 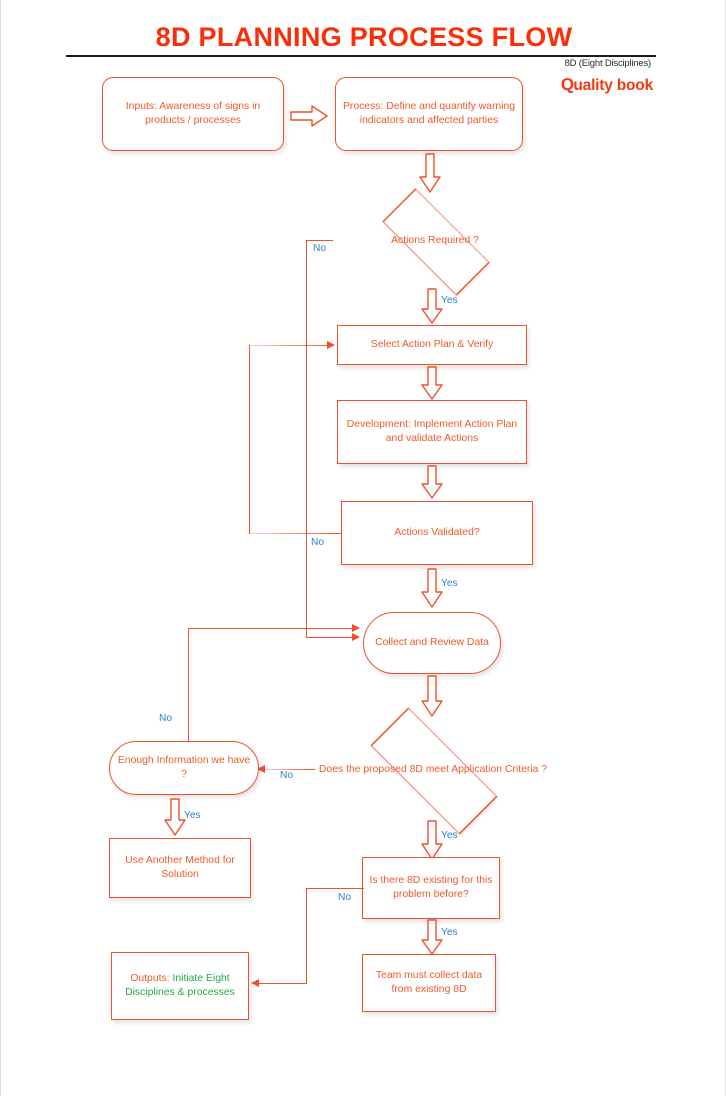 I want to click on node-another-method: Use Another Method for Solution, so click(x=180, y=868).